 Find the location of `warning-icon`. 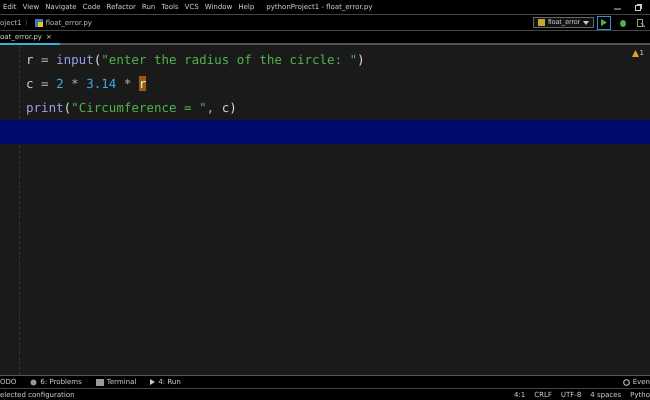

warning-icon is located at coordinates (635, 53).